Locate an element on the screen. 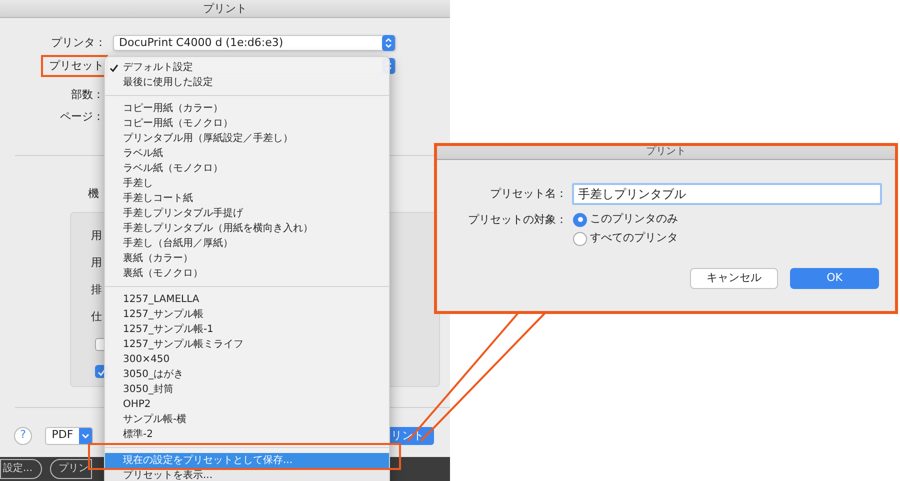 Image resolution: width=900 pixels, height=481 pixels. menu-item: 3050_封筒 is located at coordinates (247, 389).